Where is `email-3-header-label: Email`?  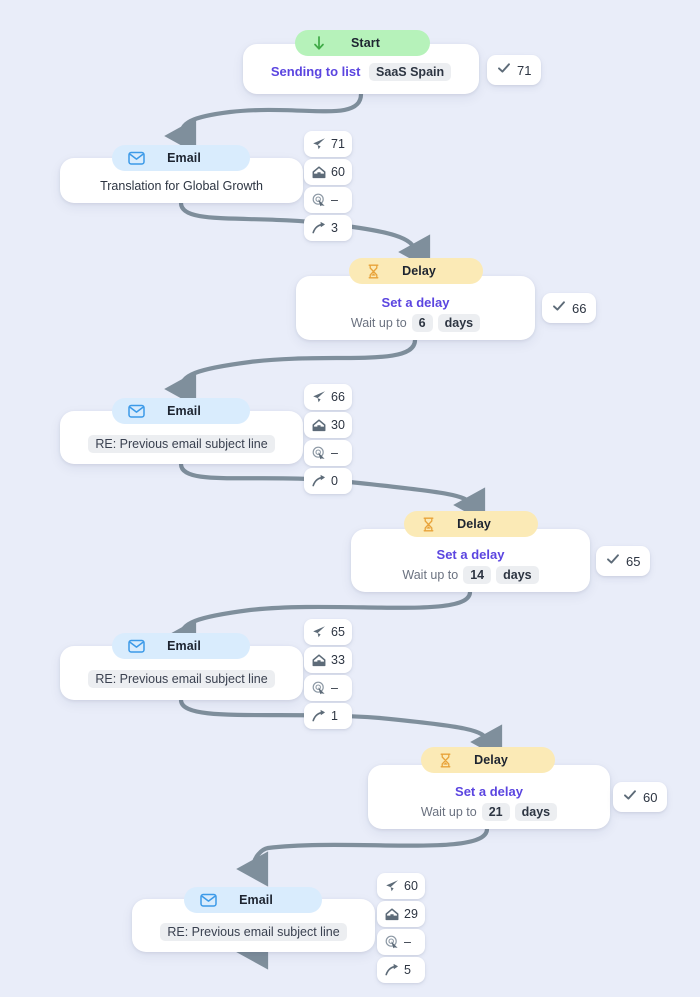
email-3-header-label: Email is located at coordinates (184, 646).